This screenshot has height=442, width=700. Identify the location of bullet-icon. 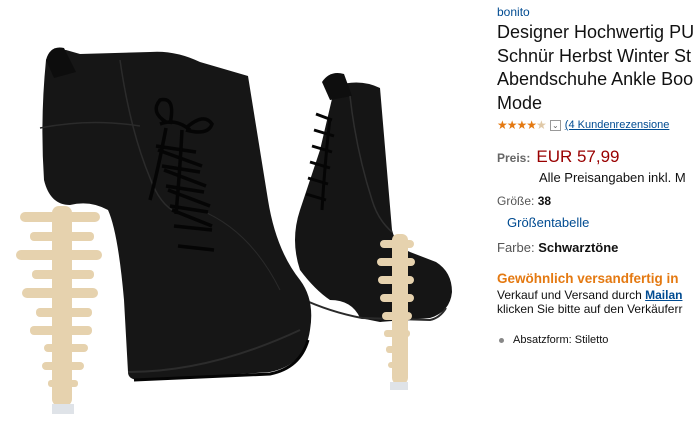
(501, 340).